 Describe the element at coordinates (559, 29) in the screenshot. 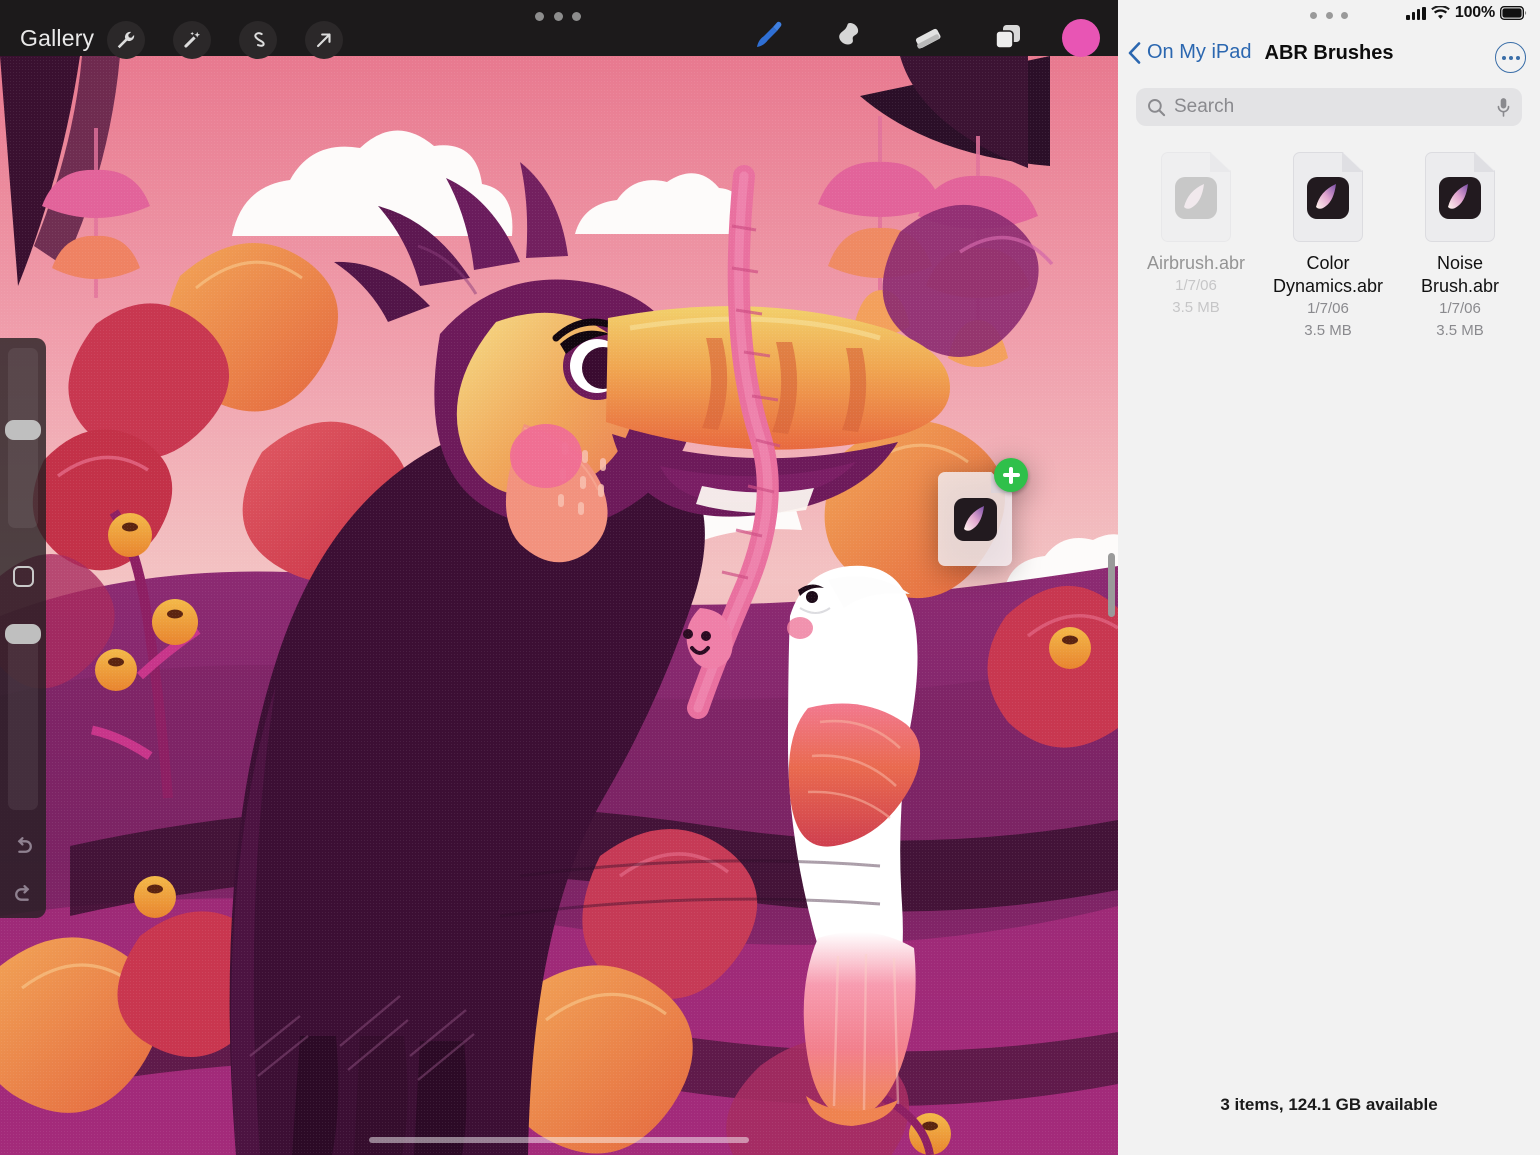

I see `procreate-toolbar: Gallery` at that location.